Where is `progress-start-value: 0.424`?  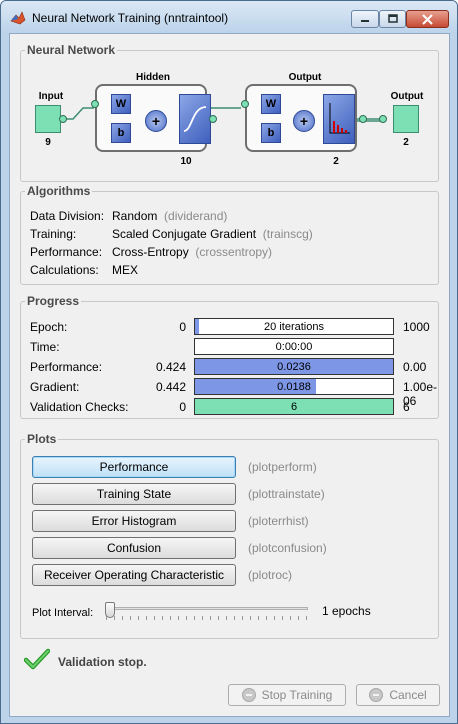
progress-start-value: 0.424 is located at coordinates (170, 367).